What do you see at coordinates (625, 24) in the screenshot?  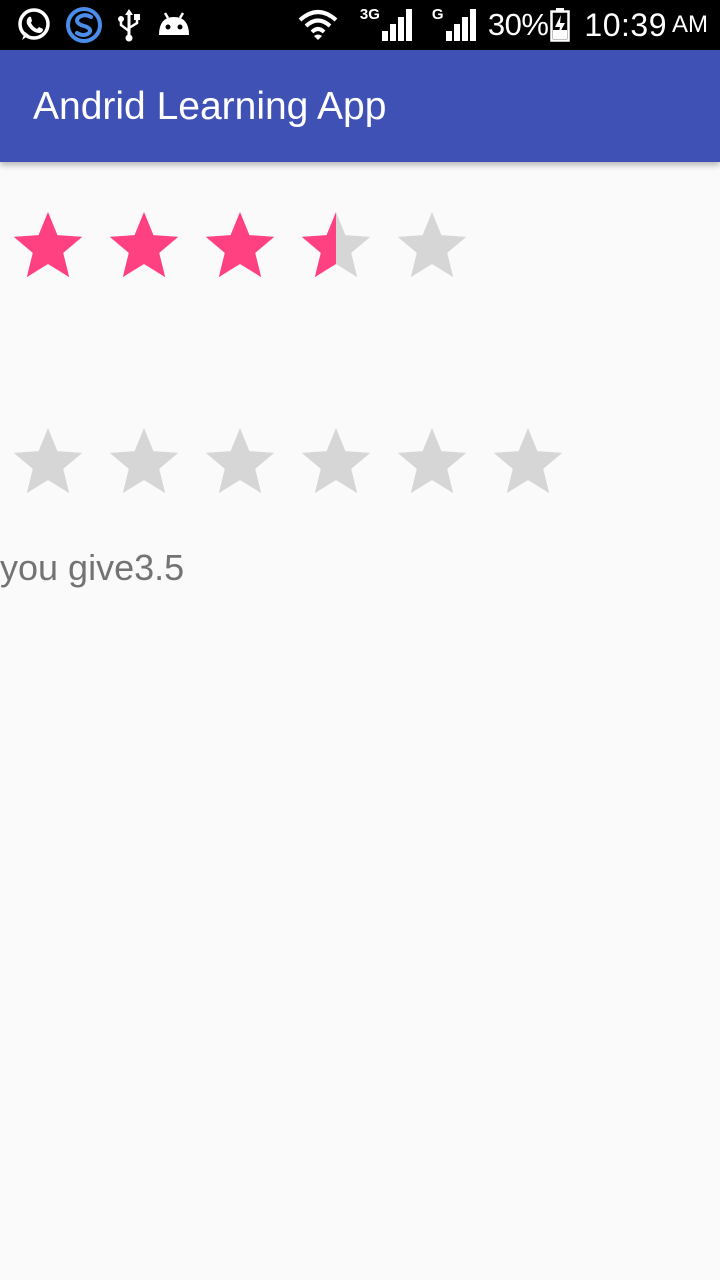 I see `clock-time: 10:39` at bounding box center [625, 24].